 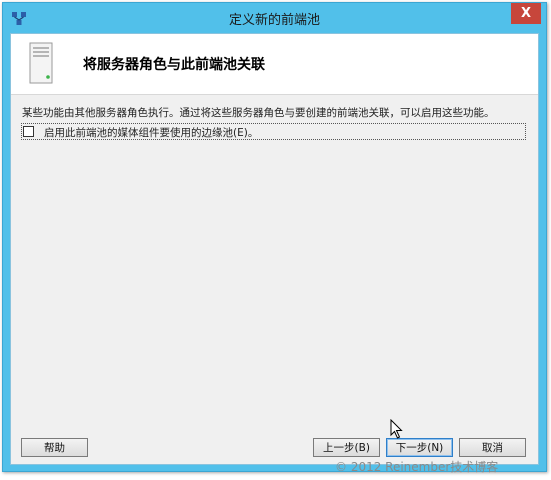 I want to click on close-icon: X, so click(x=526, y=13).